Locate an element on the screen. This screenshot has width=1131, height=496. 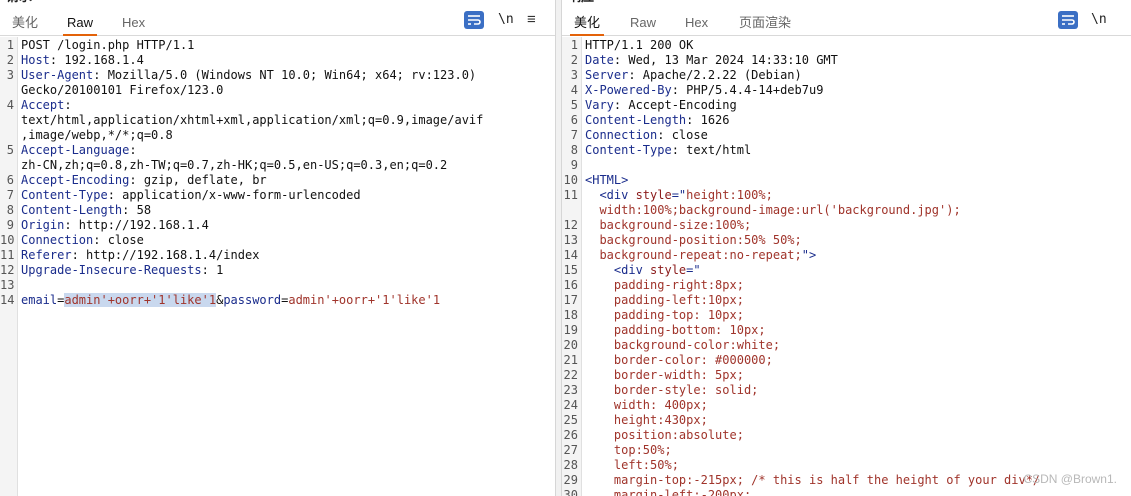
code-token: padding-left:10px; is located at coordinates (664, 300).